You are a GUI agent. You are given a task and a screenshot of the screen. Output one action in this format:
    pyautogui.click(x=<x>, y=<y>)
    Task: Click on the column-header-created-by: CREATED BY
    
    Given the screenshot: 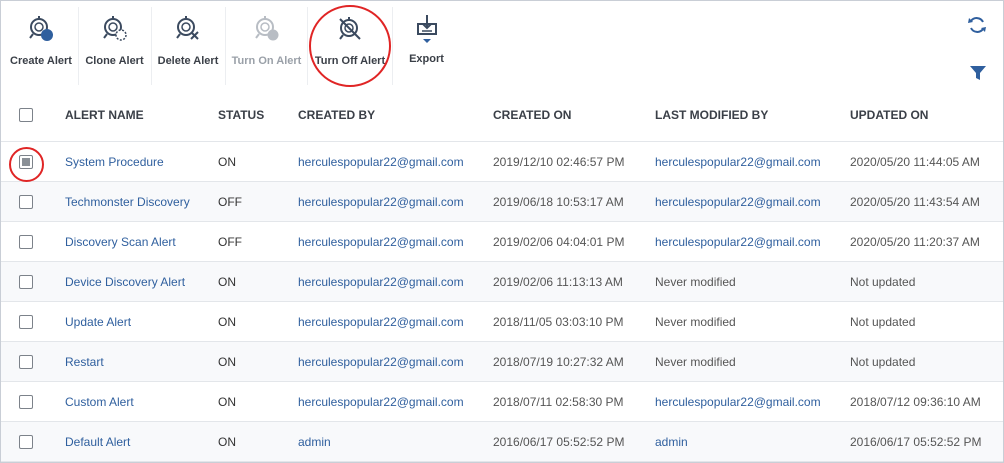 What is the action you would take?
    pyautogui.click(x=395, y=115)
    